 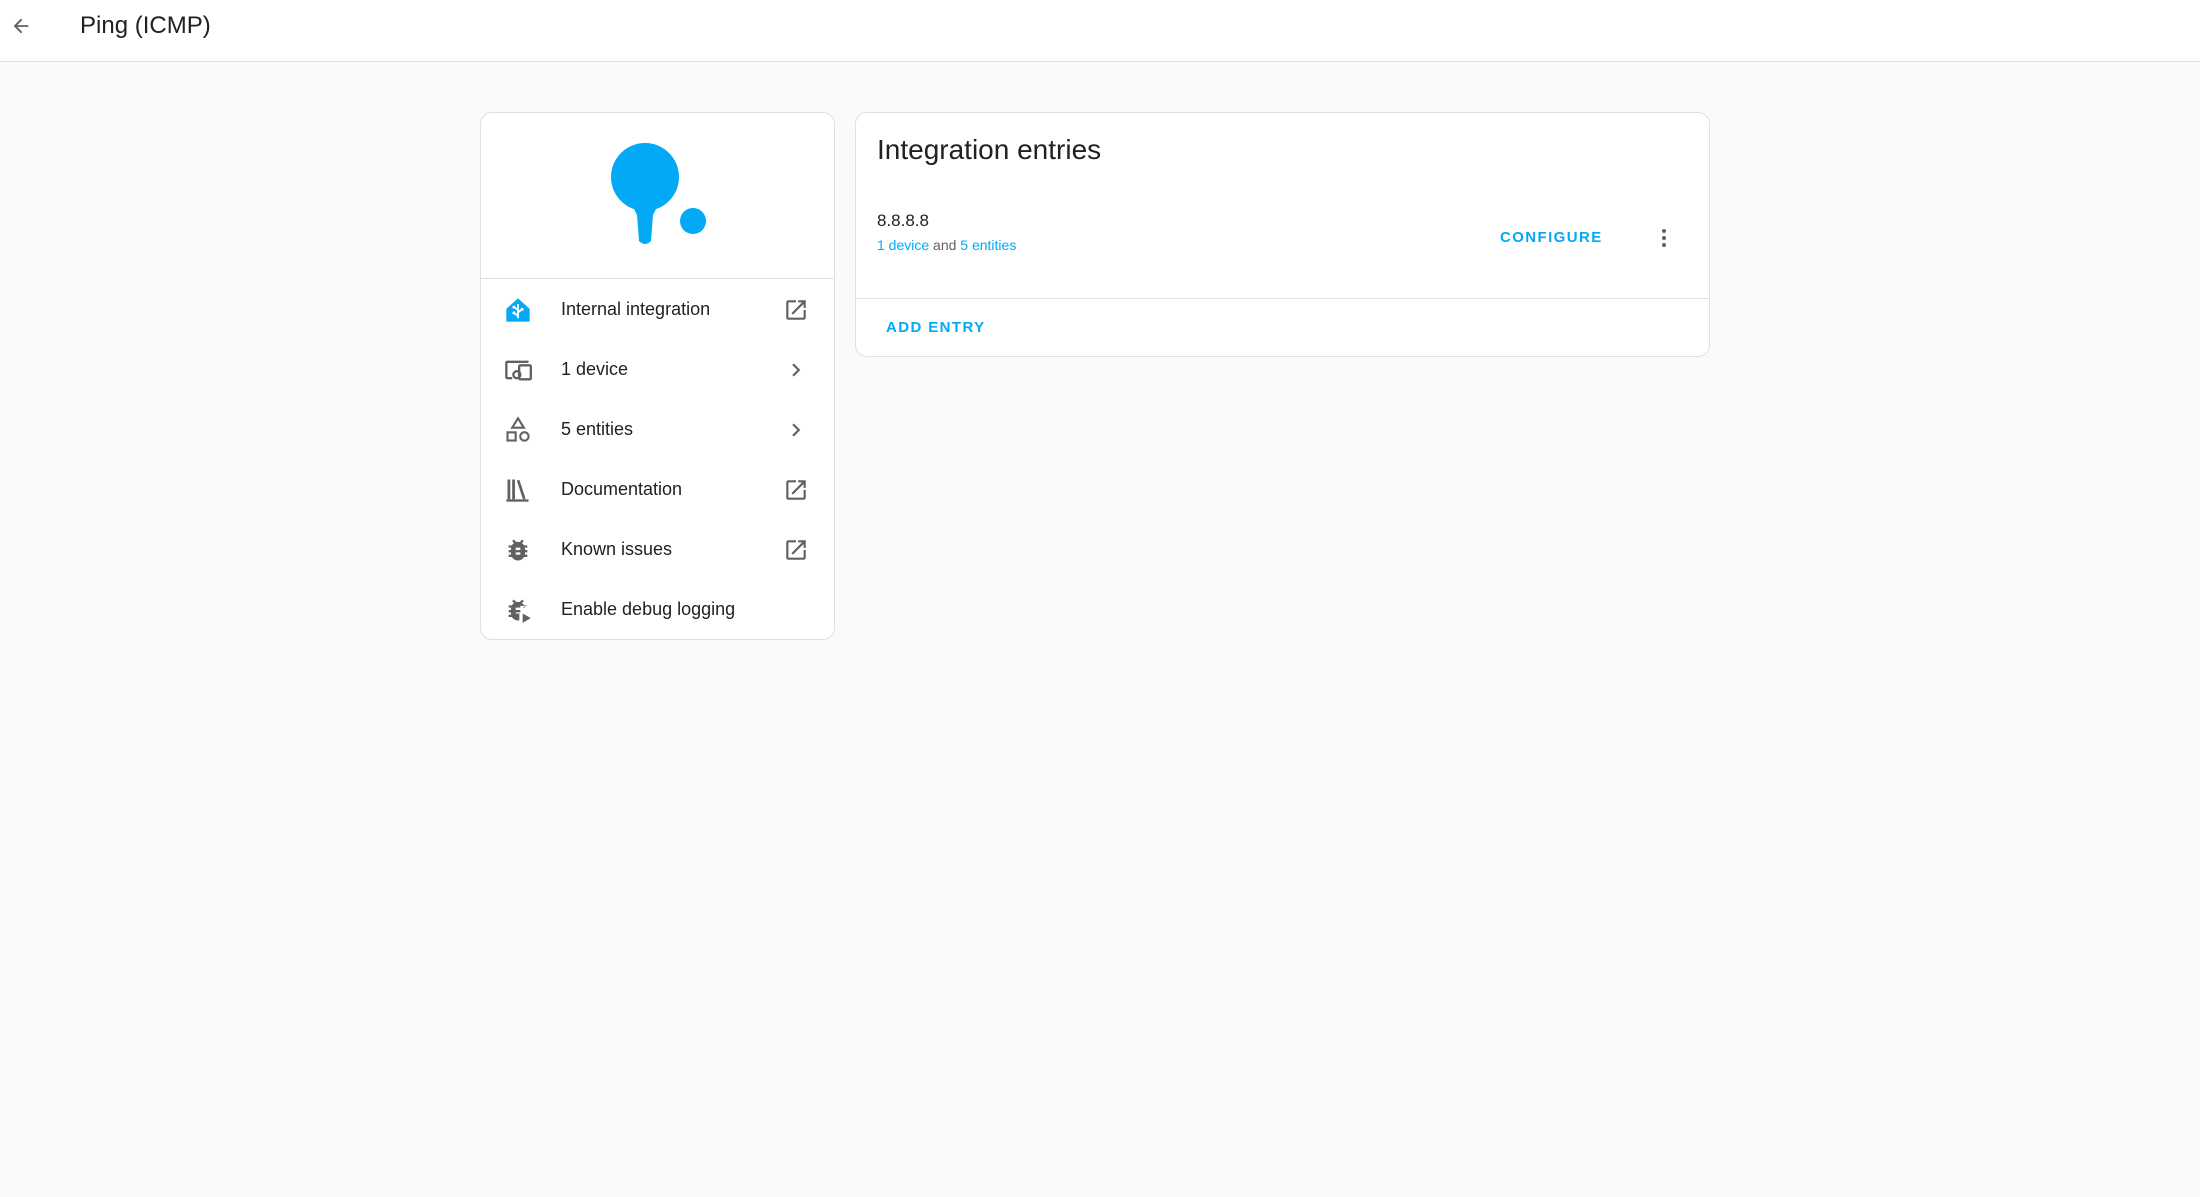 I want to click on entry-entities-link: 5 entities, so click(x=988, y=245).